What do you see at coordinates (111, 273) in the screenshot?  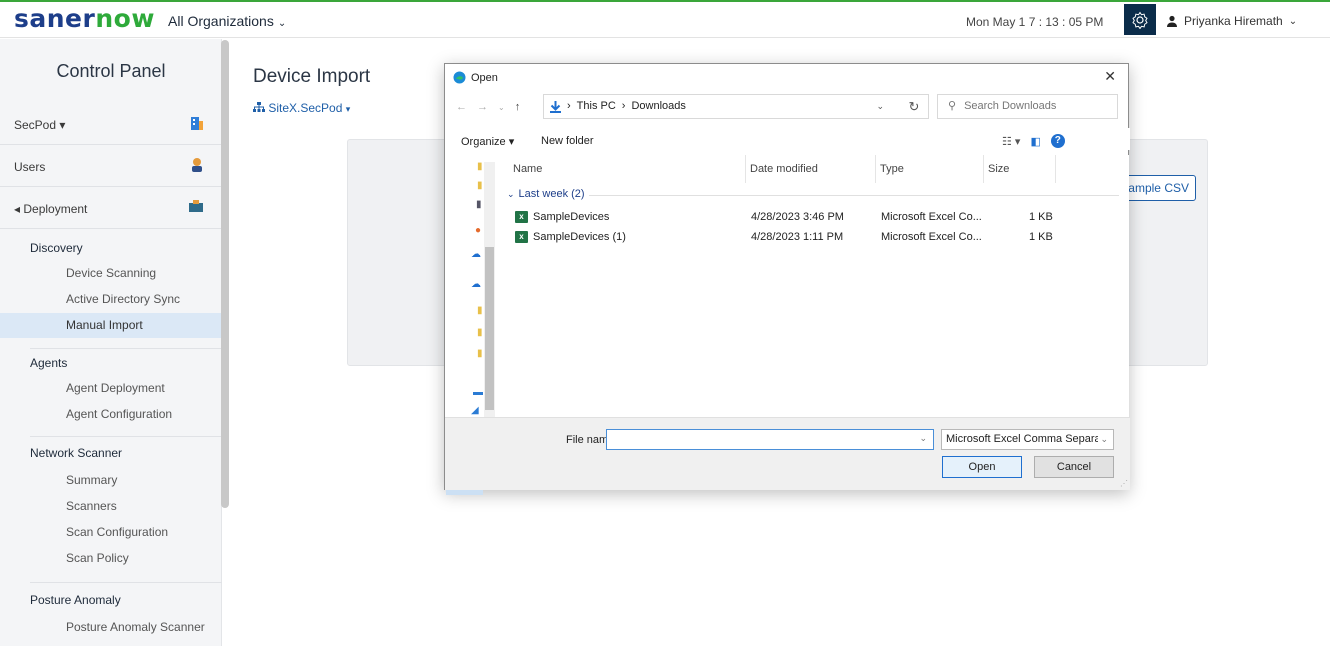 I see `sidebar-item-device-scanning: Device Scanning` at bounding box center [111, 273].